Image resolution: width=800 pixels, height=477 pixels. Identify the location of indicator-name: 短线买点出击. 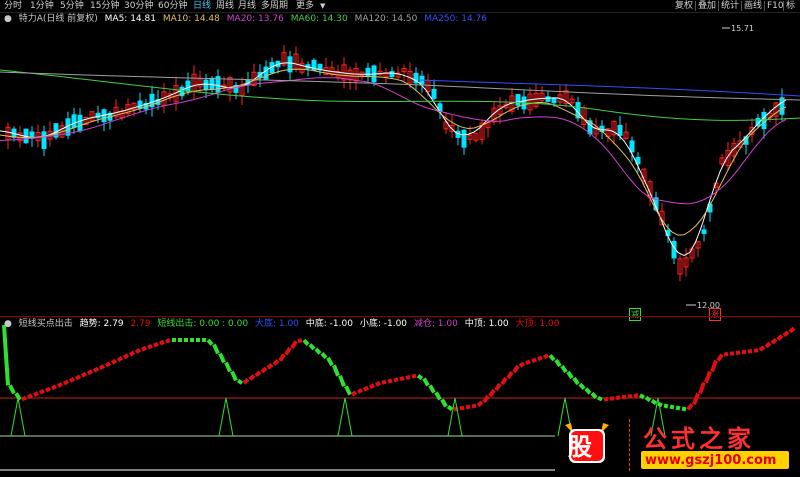
(46, 324).